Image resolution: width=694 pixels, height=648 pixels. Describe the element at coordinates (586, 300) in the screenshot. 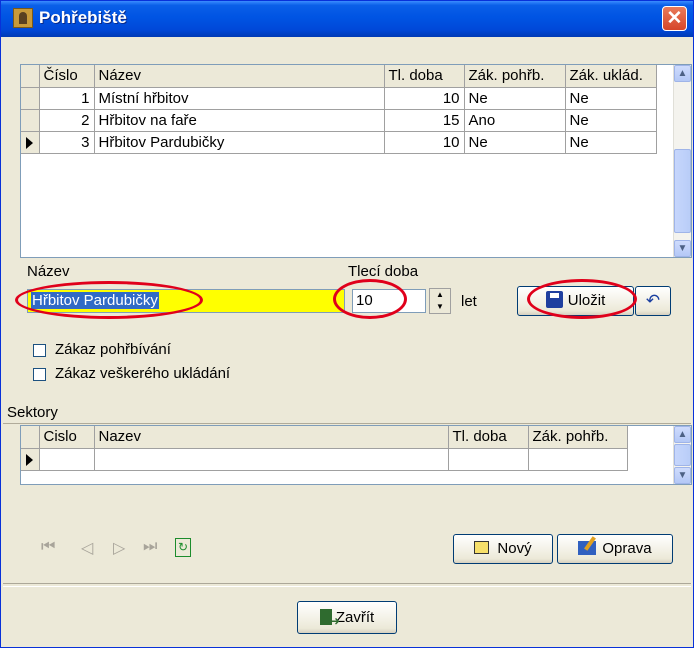

I see `save-button-label: Uložit` at that location.